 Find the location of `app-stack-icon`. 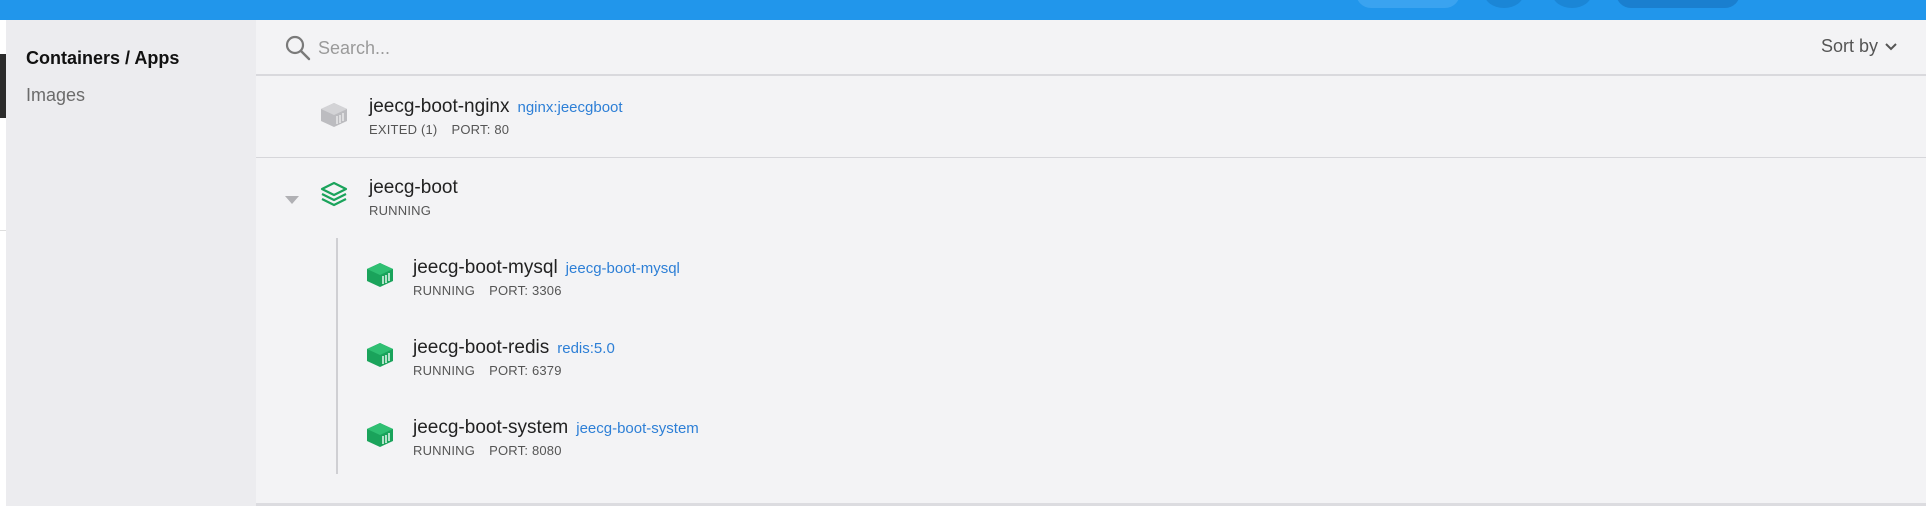

app-stack-icon is located at coordinates (334, 194).